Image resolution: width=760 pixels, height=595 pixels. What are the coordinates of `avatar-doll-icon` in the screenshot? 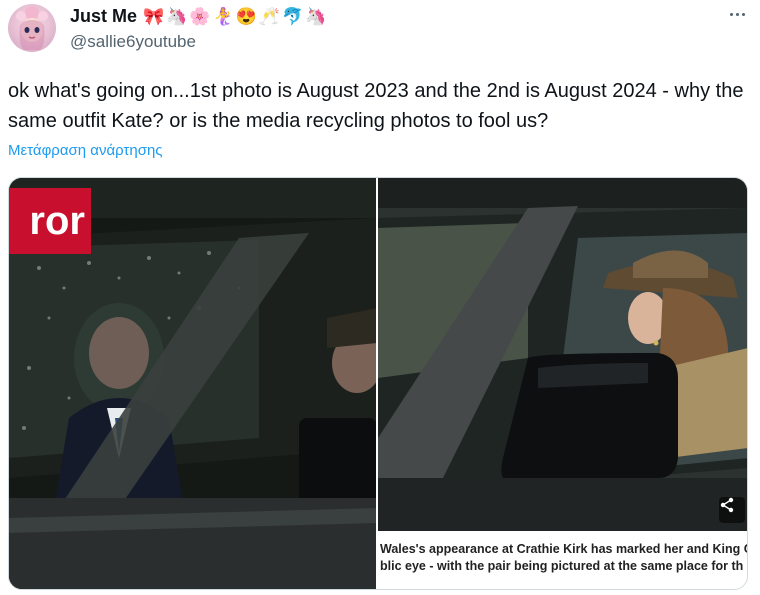 It's located at (32, 28).